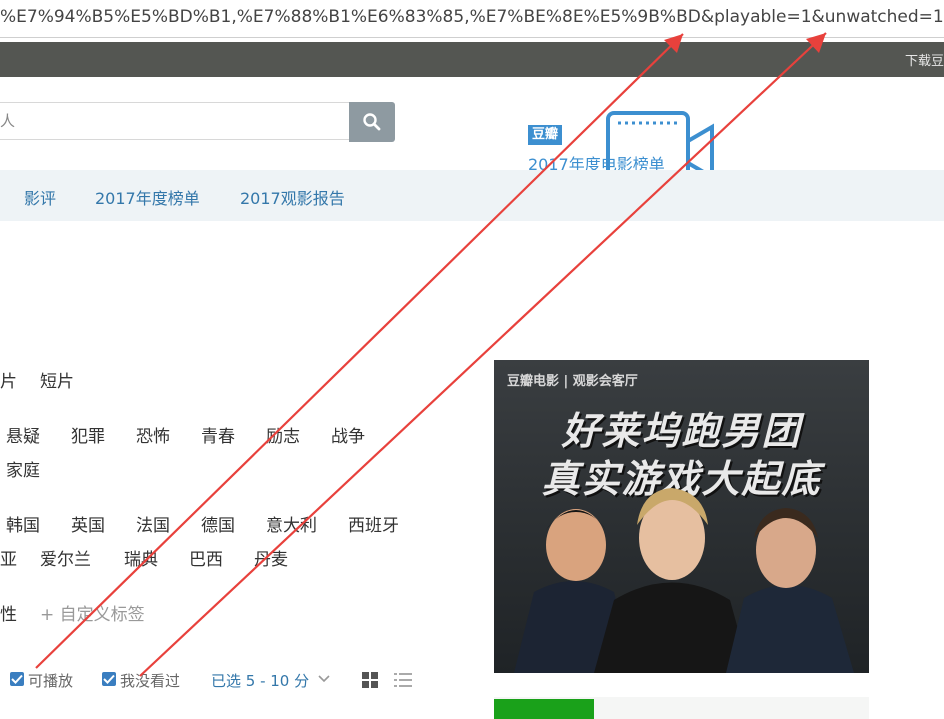  Describe the element at coordinates (472, 59) in the screenshot. I see `top-bar: 下载豆` at that location.